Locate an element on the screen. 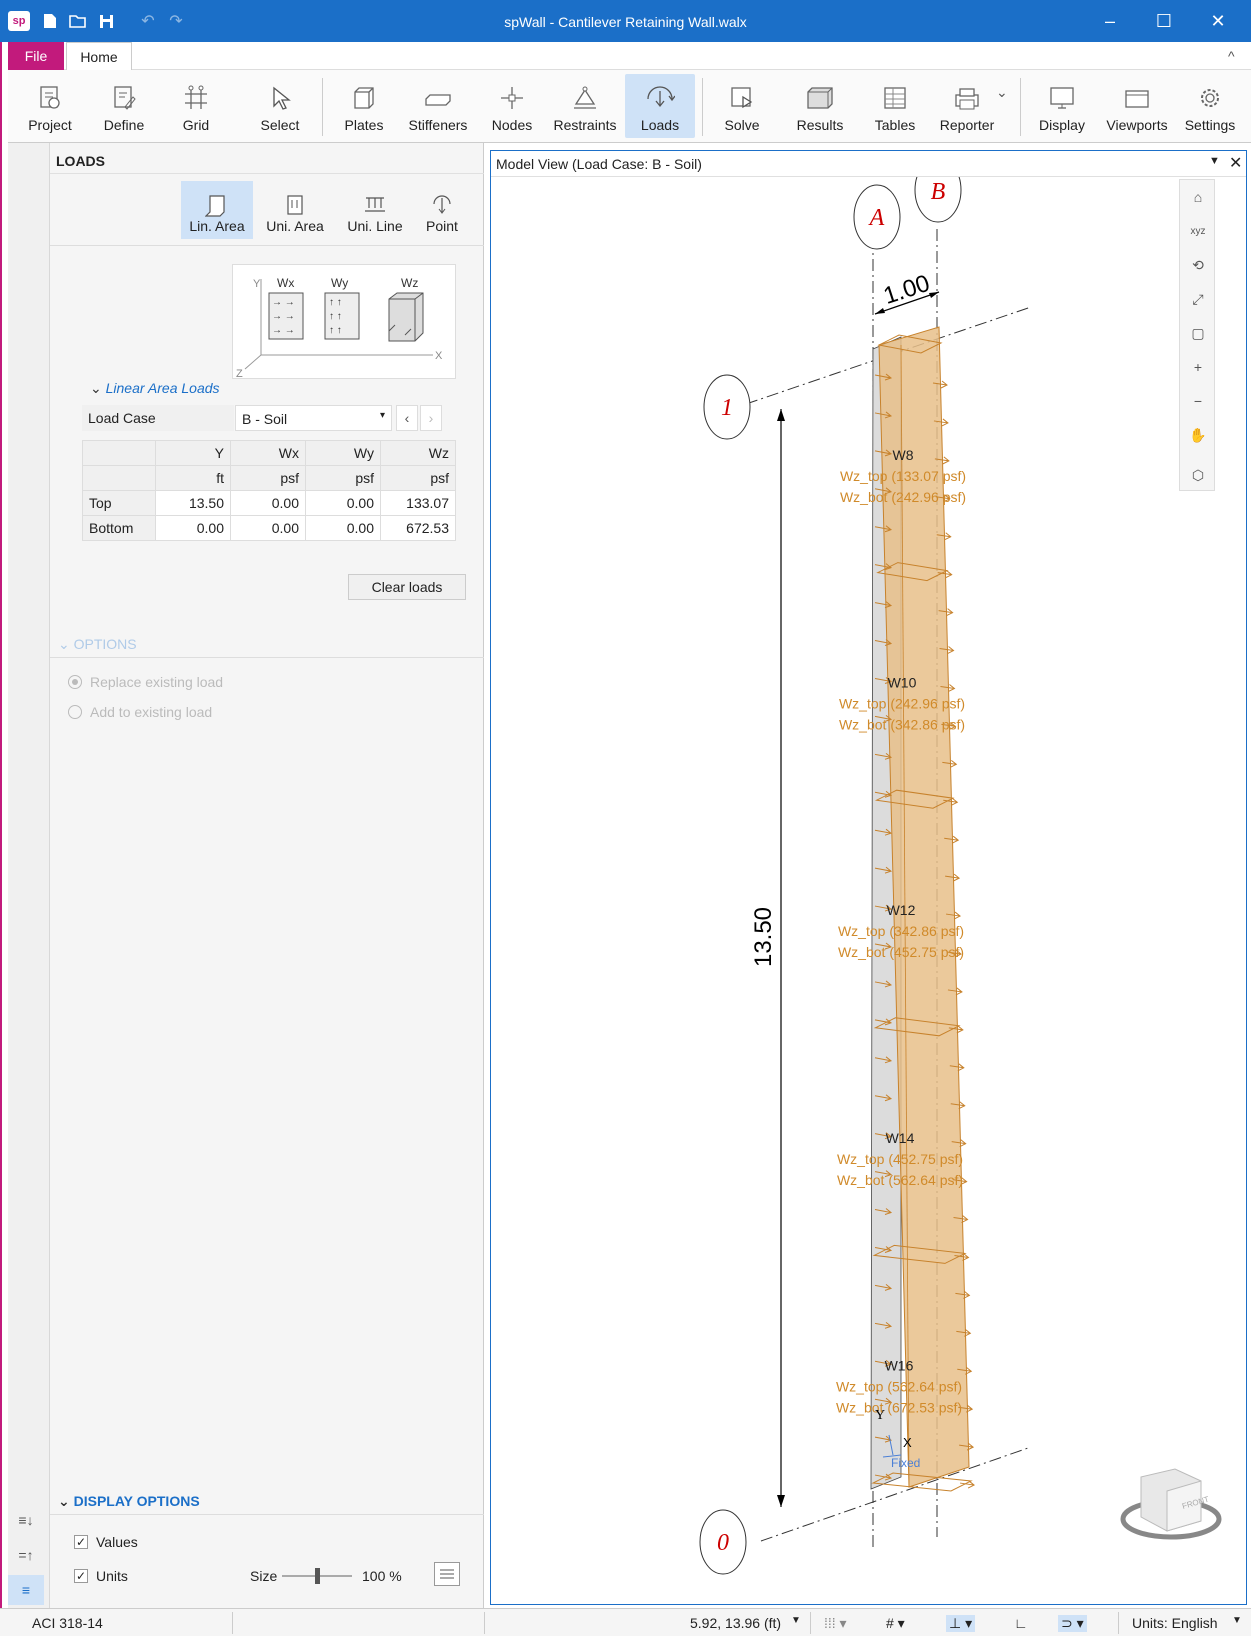  close-button: ✕ is located at coordinates (1218, 21).